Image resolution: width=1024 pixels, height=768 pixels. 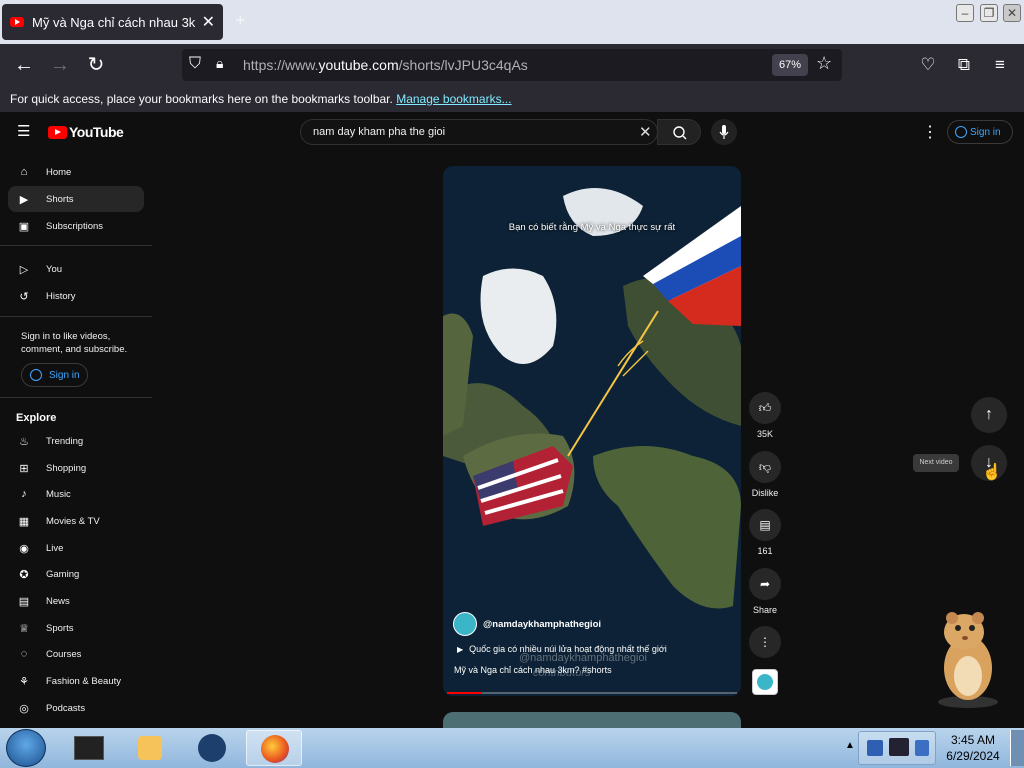 I want to click on sidebar-item-subscriptions: ▣ Subscriptions, so click(x=76, y=226).